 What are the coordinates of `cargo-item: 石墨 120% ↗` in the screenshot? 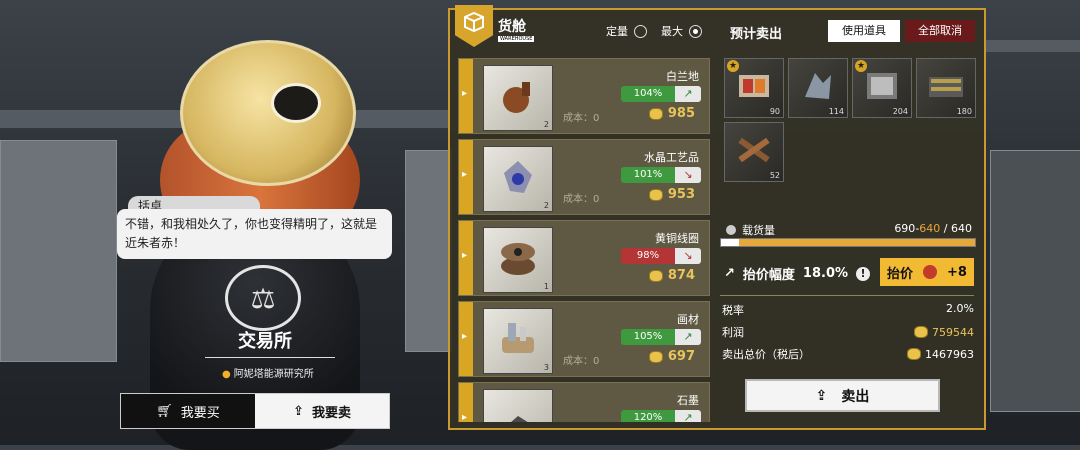 It's located at (584, 402).